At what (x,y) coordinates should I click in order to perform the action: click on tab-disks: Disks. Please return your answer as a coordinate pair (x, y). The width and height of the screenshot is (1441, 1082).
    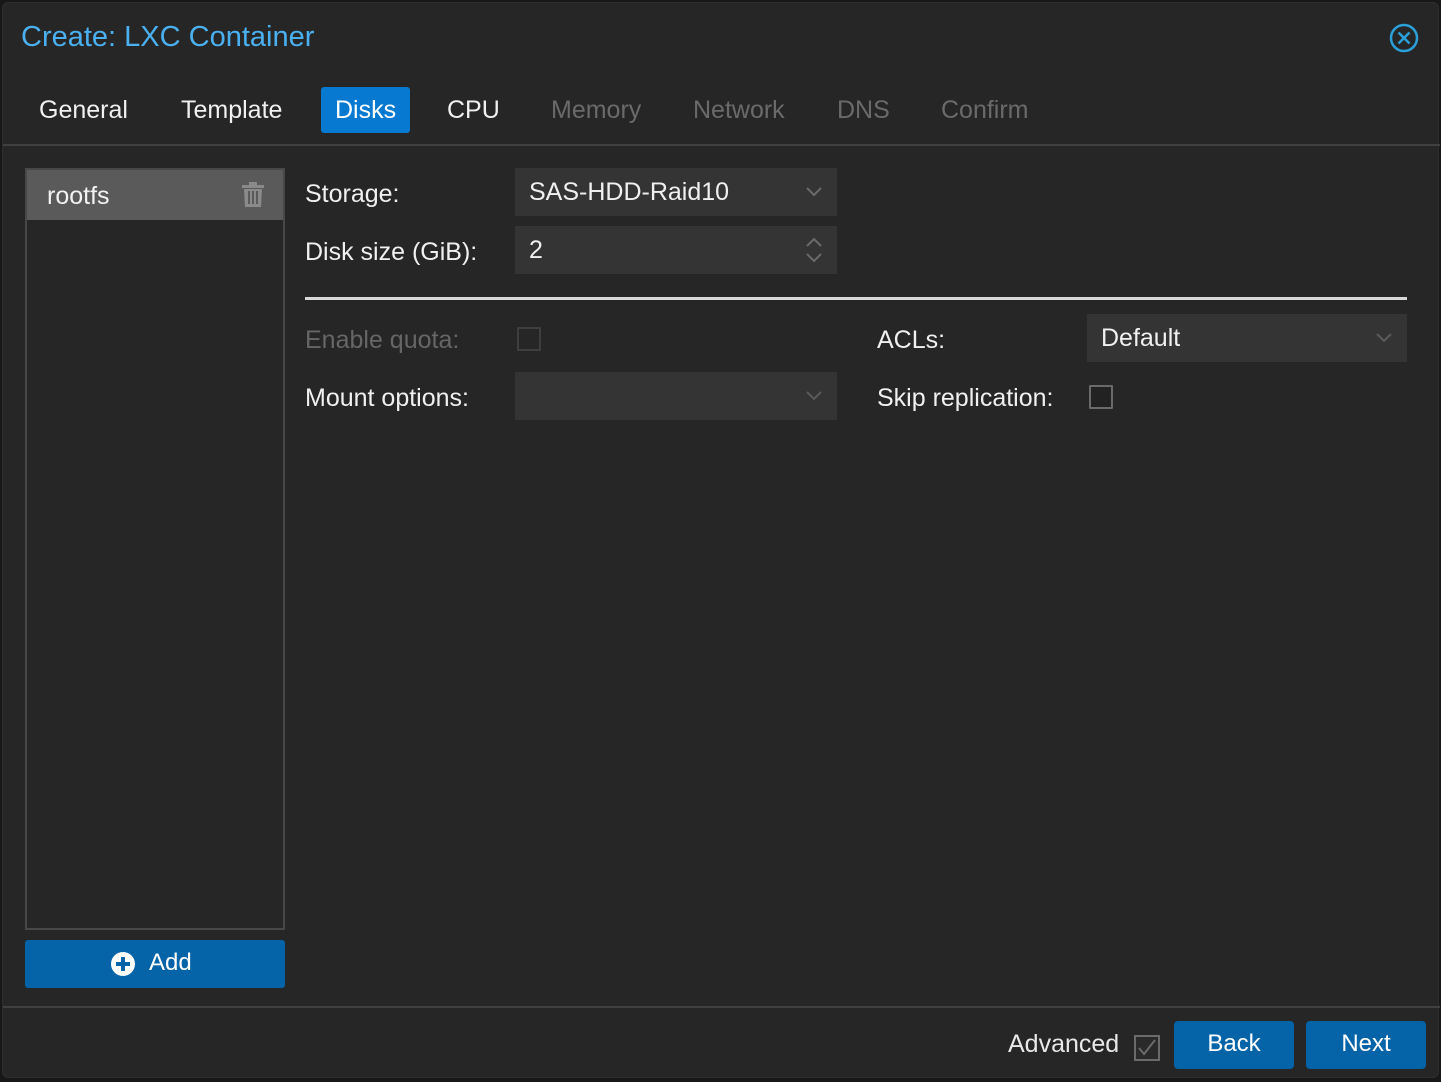
    Looking at the image, I should click on (366, 110).